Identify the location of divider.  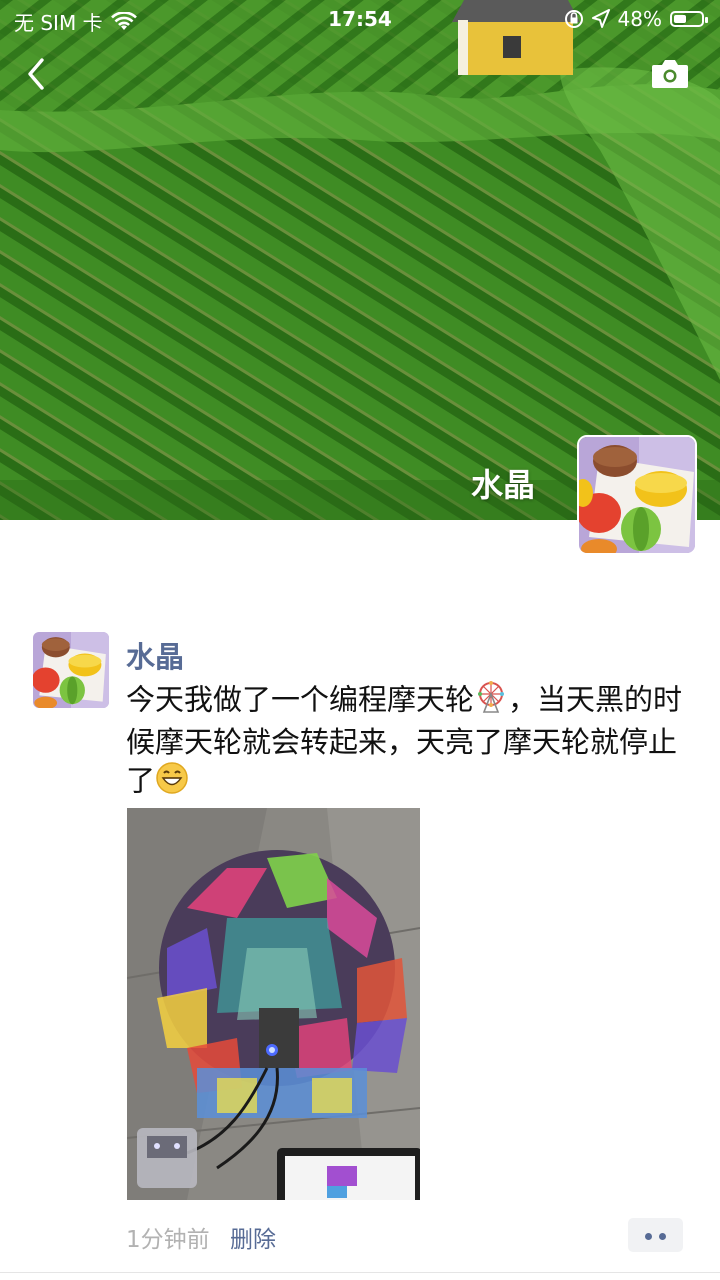
(360, 1272).